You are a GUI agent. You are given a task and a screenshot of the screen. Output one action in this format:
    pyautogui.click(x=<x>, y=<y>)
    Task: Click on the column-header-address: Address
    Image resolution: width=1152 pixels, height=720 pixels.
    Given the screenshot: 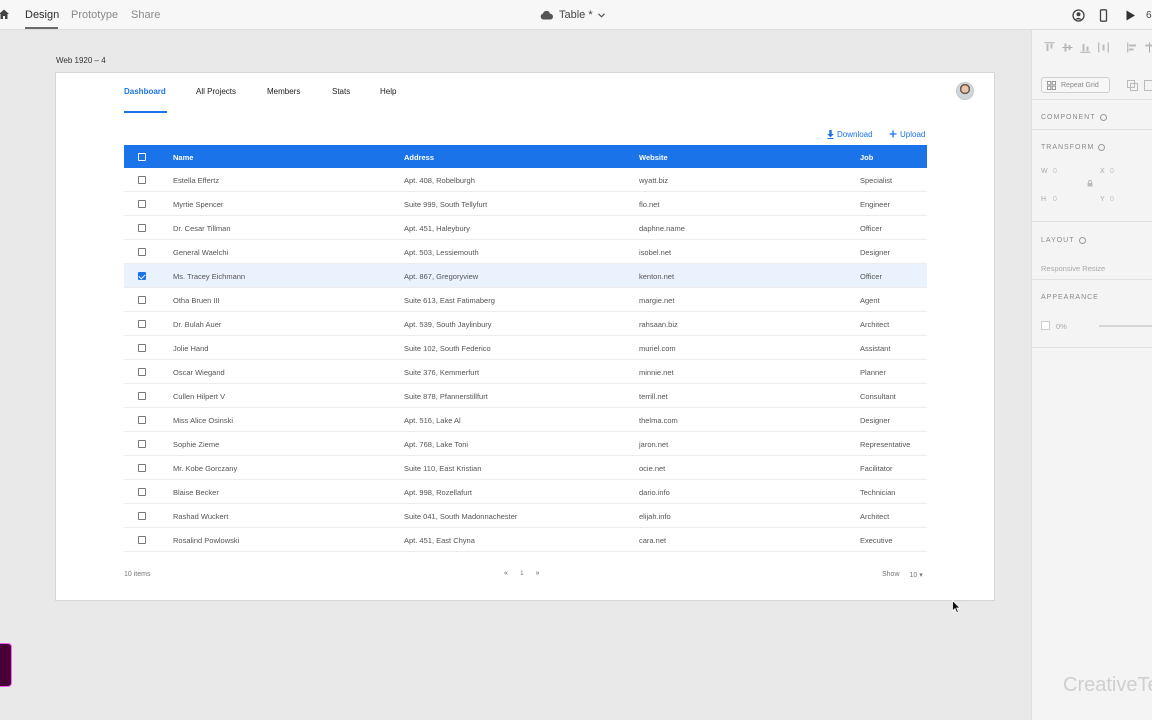 What is the action you would take?
    pyautogui.click(x=419, y=157)
    